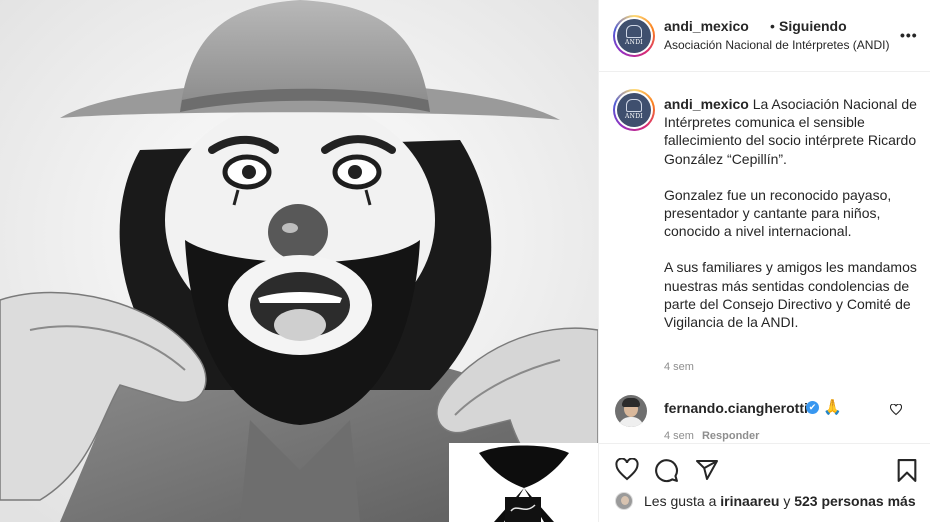 This screenshot has height=522, width=930. What do you see at coordinates (666, 470) in the screenshot?
I see `comment-bubble-icon` at bounding box center [666, 470].